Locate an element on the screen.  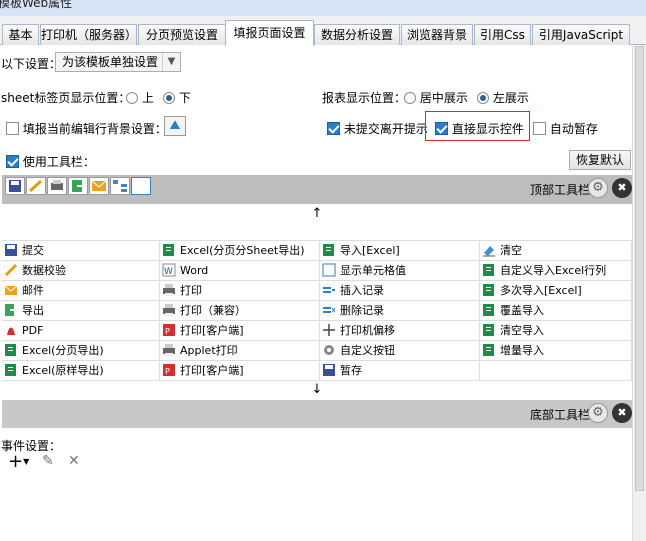
toolbar-button-option: Excel(原样导出) is located at coordinates (81, 371).